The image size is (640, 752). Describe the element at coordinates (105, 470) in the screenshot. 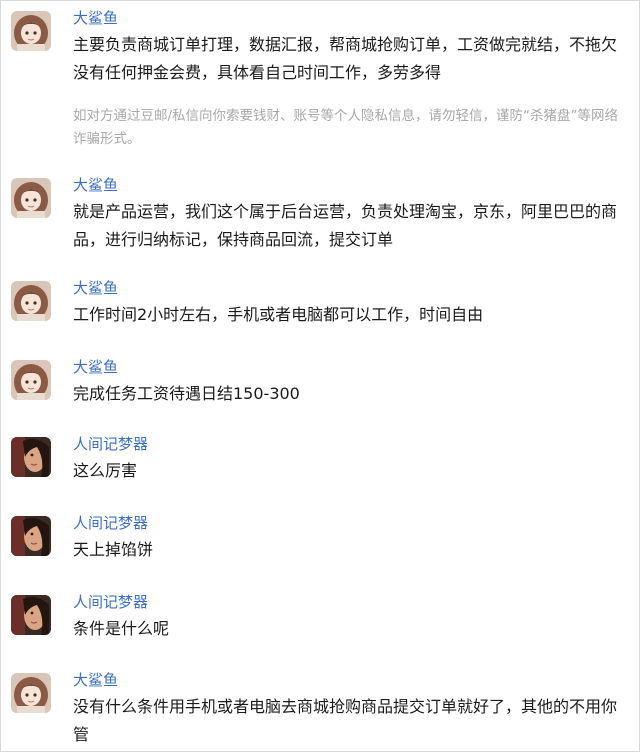

I see `message-text: 这么厉害` at that location.